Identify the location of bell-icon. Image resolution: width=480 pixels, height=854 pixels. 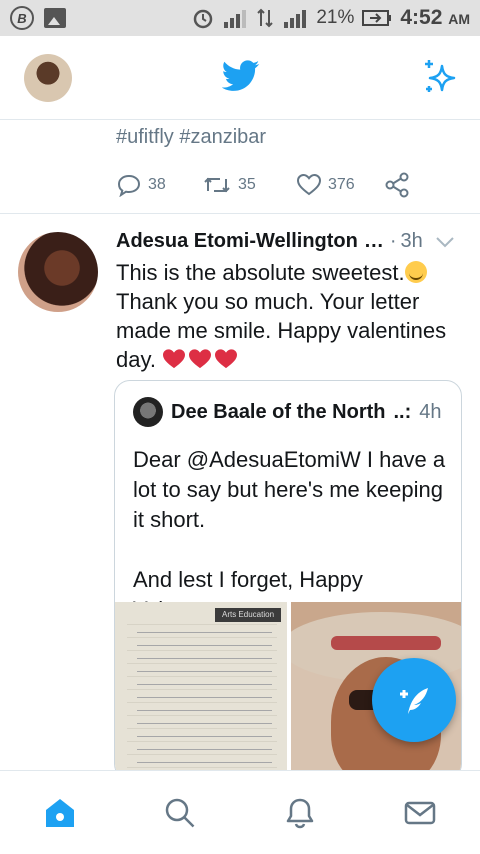
(300, 813).